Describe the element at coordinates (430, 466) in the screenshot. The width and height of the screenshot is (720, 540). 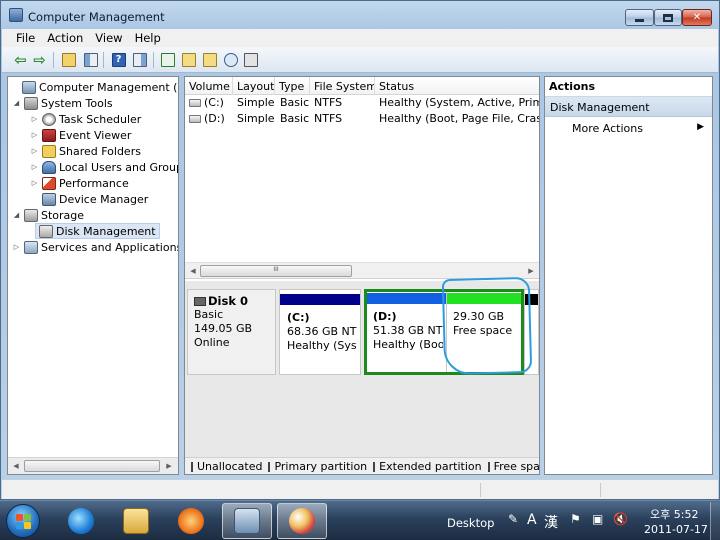
I see `legend-extended-partition: Extended partition` at that location.